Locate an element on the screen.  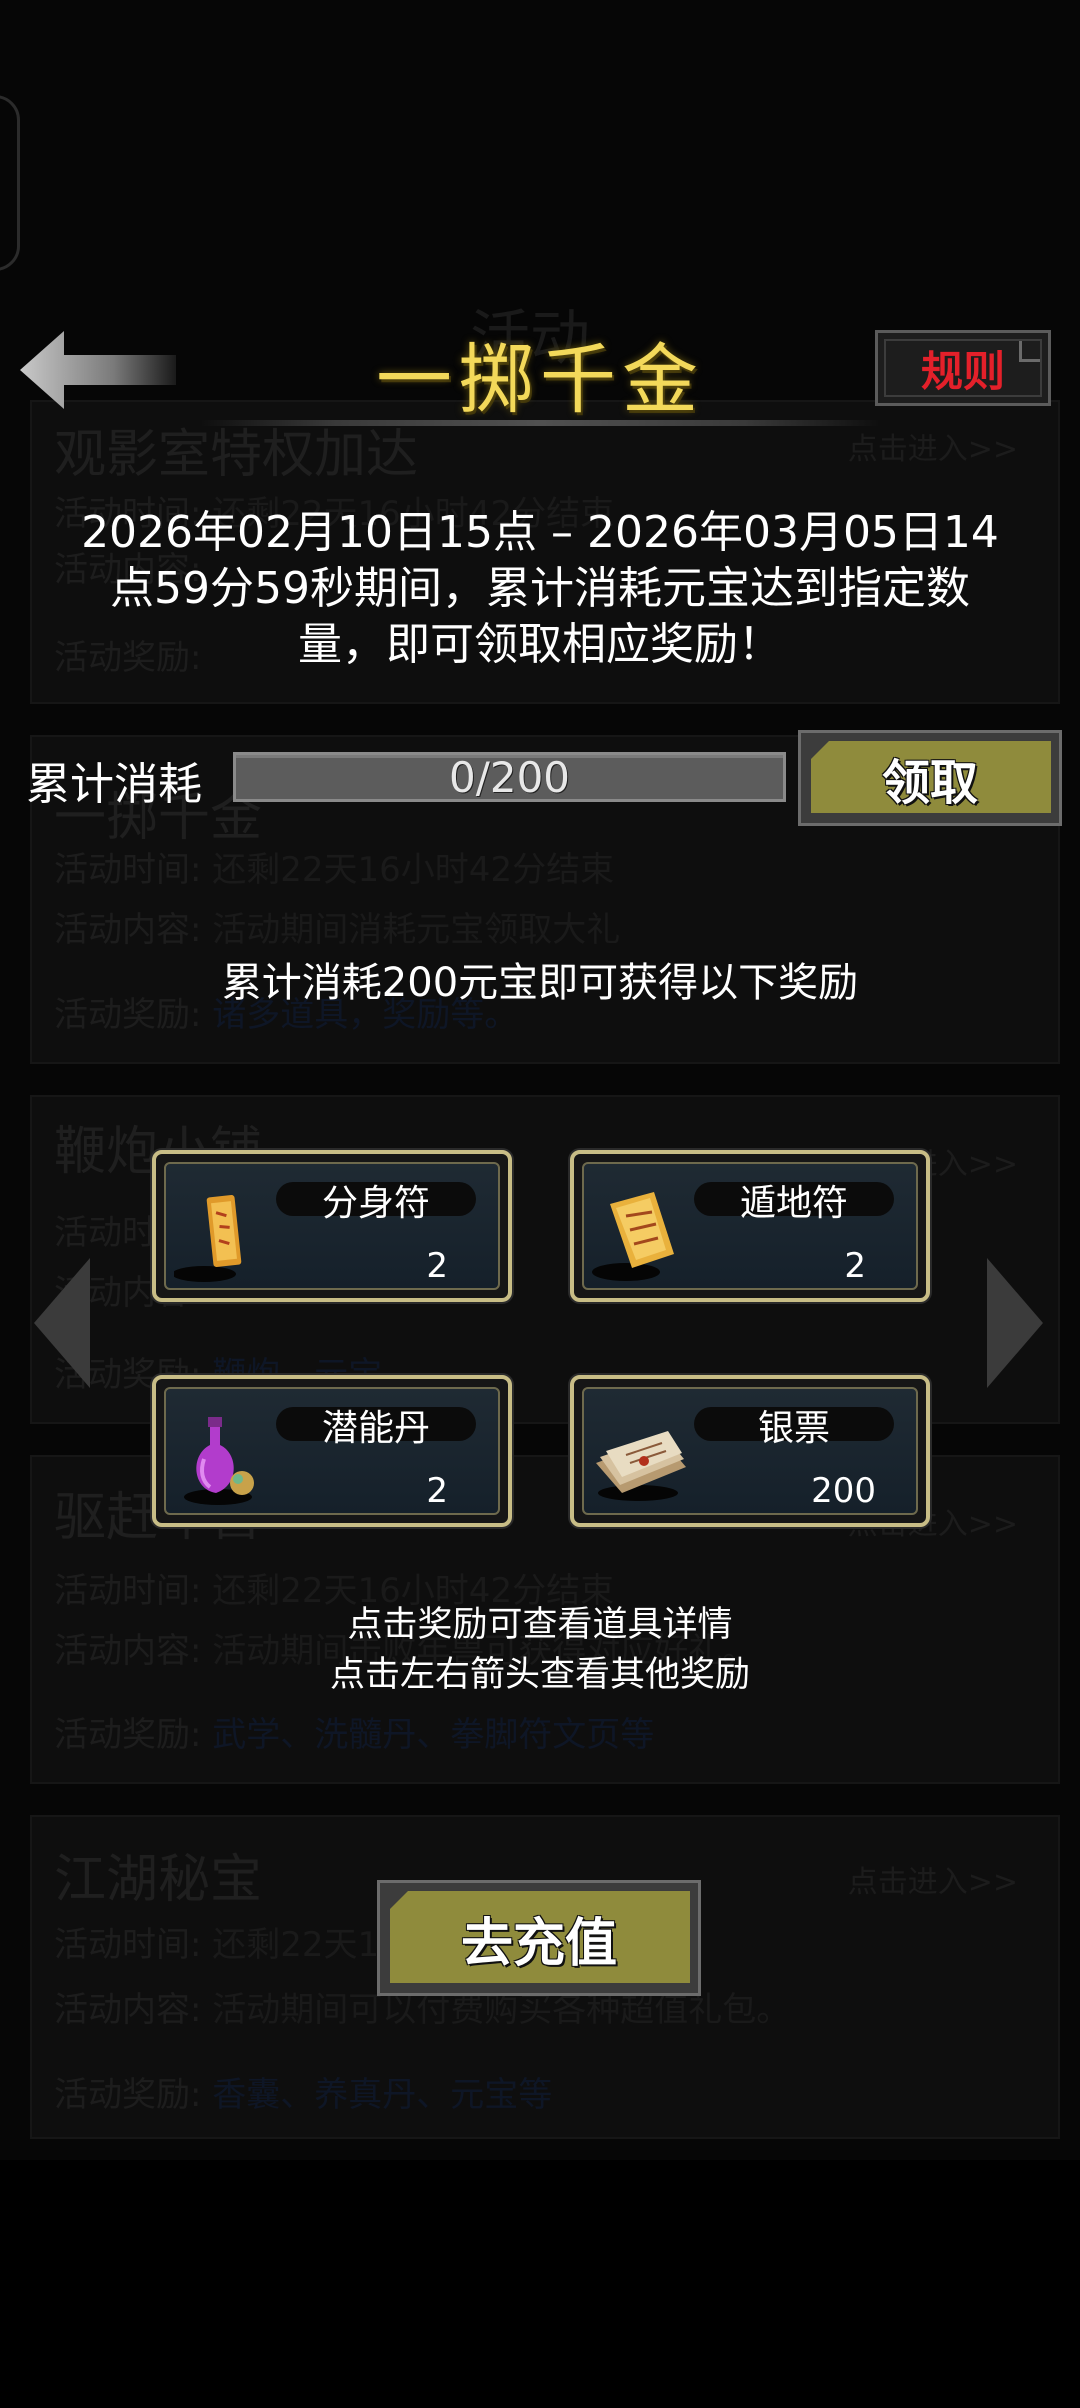
reward-name: 潜能丹 is located at coordinates (375, 1428).